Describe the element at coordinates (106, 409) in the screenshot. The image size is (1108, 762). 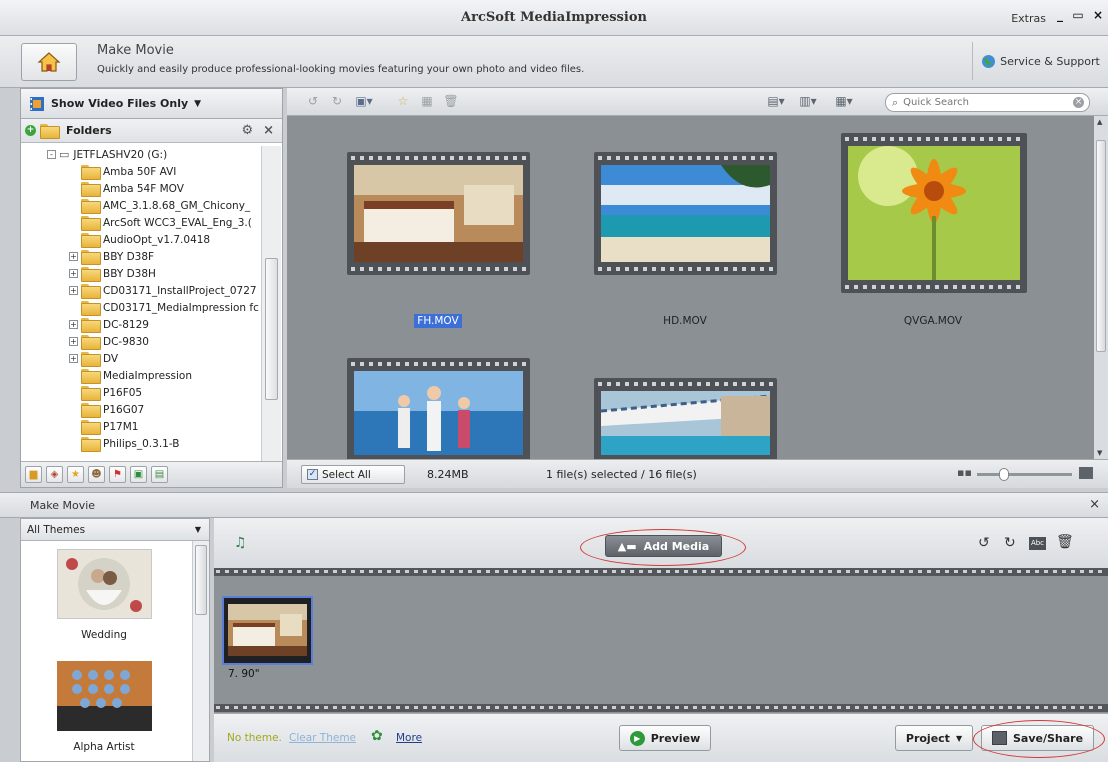
I see `tree-item: P16G07` at that location.